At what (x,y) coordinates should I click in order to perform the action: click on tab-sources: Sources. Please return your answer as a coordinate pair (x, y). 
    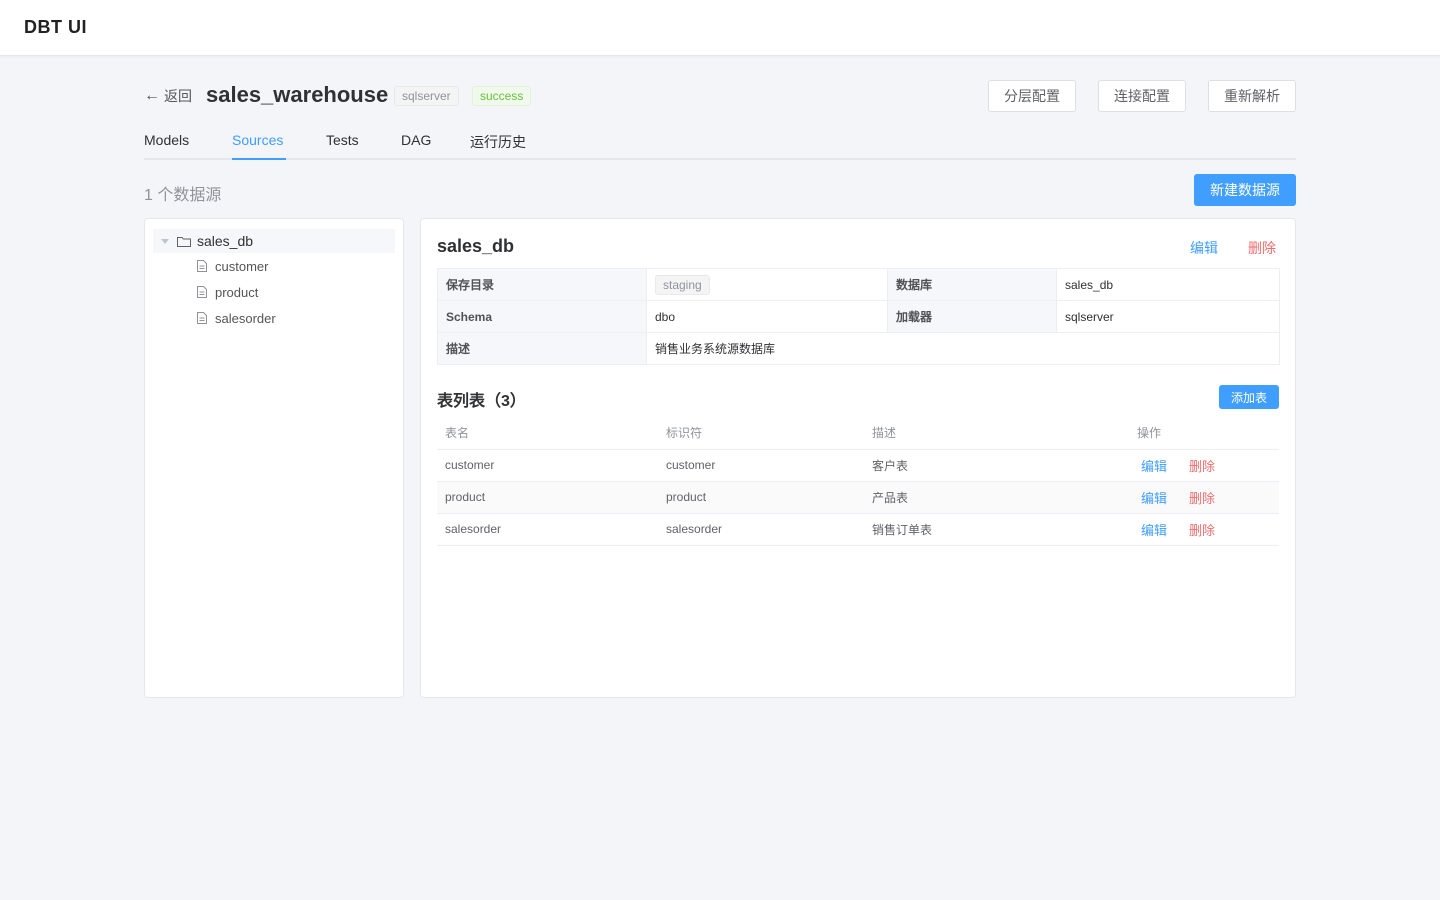
    Looking at the image, I should click on (257, 146).